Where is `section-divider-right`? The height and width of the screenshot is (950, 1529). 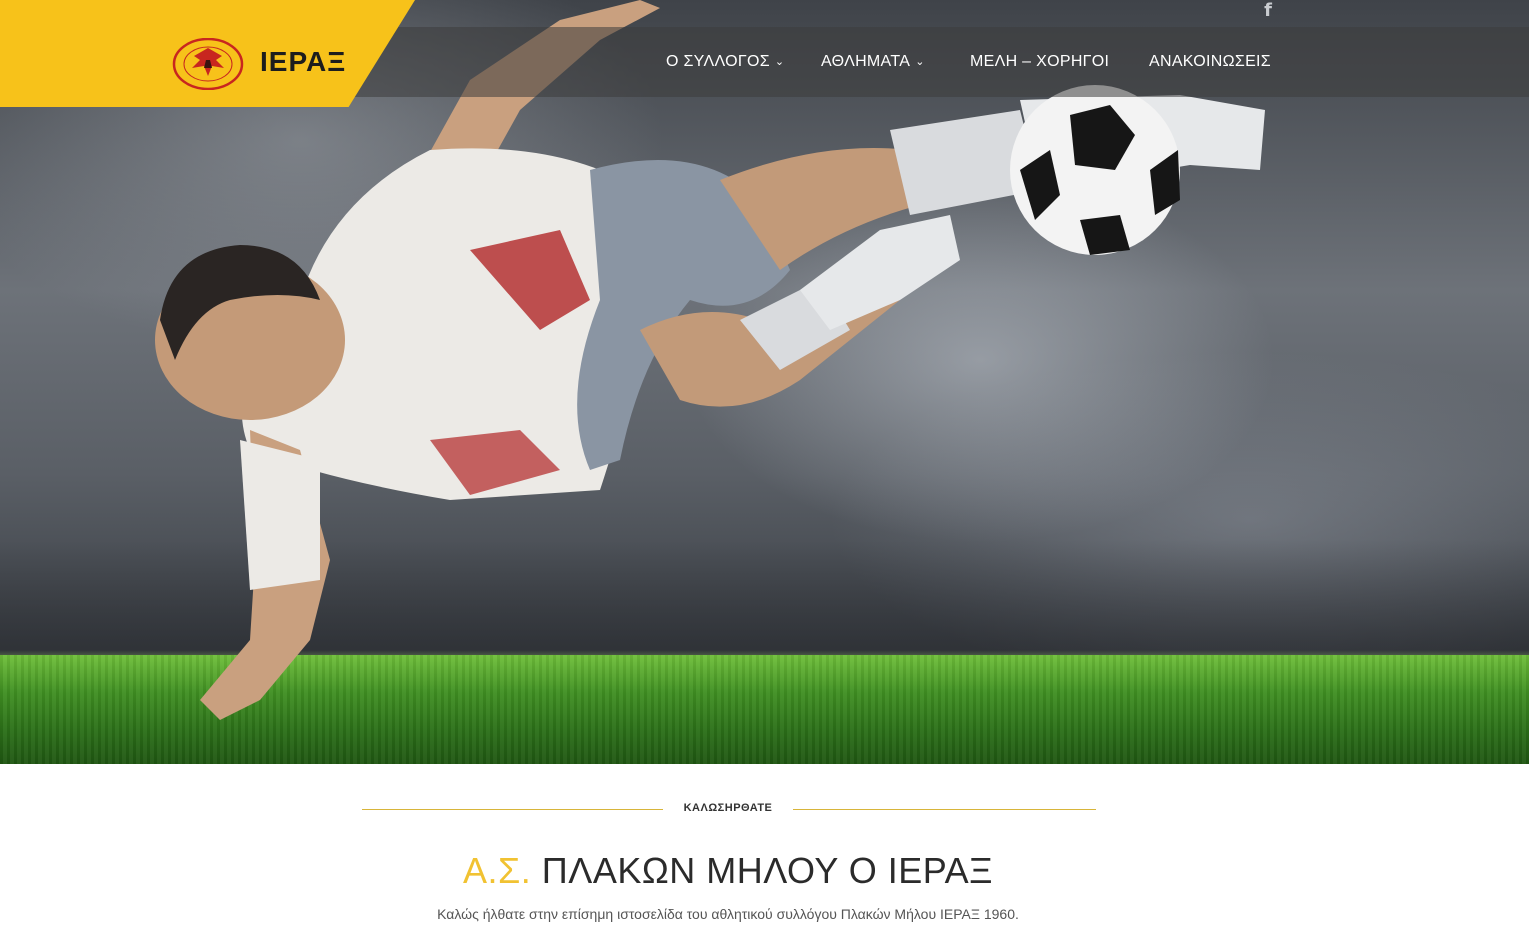 section-divider-right is located at coordinates (944, 809).